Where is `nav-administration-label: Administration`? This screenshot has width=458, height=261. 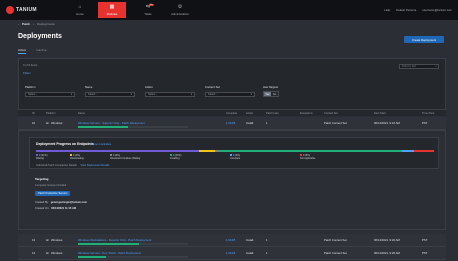
nav-administration-label: Administration is located at coordinates (180, 13).